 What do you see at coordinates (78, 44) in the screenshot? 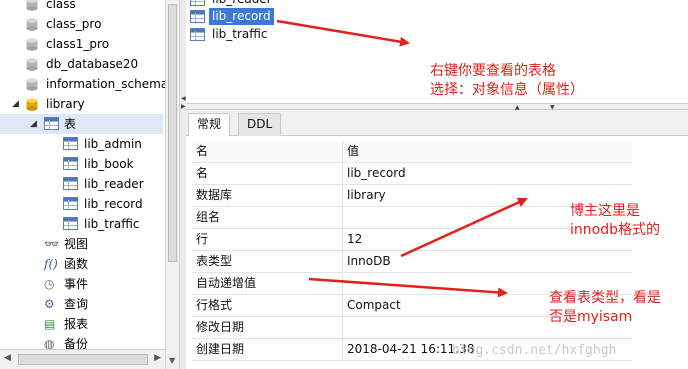
I see `tree-item-label: class1_pro` at bounding box center [78, 44].